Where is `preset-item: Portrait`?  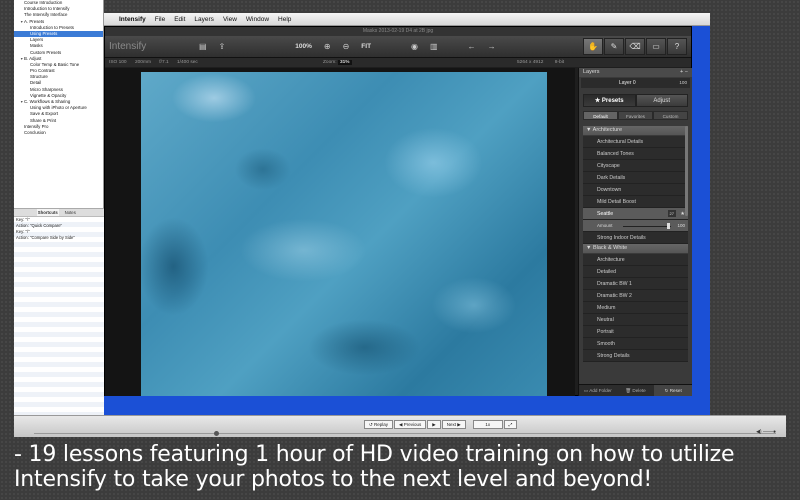 preset-item: Portrait is located at coordinates (635, 332).